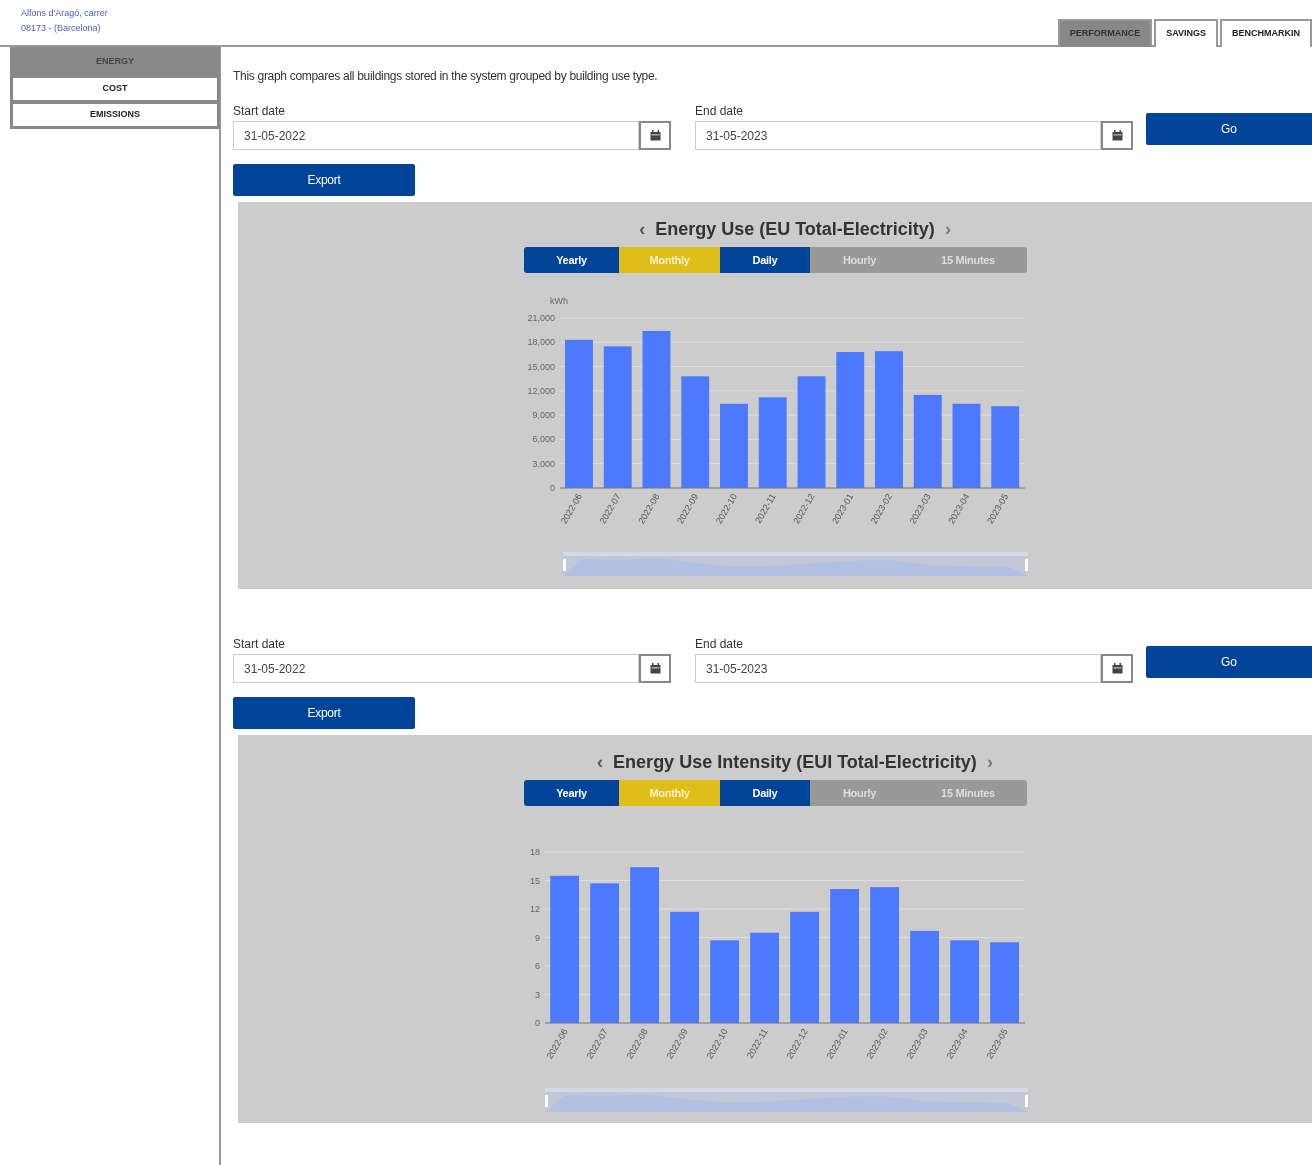  Describe the element at coordinates (541, 318) in the screenshot. I see `axis-tick-label: 21,000` at that location.